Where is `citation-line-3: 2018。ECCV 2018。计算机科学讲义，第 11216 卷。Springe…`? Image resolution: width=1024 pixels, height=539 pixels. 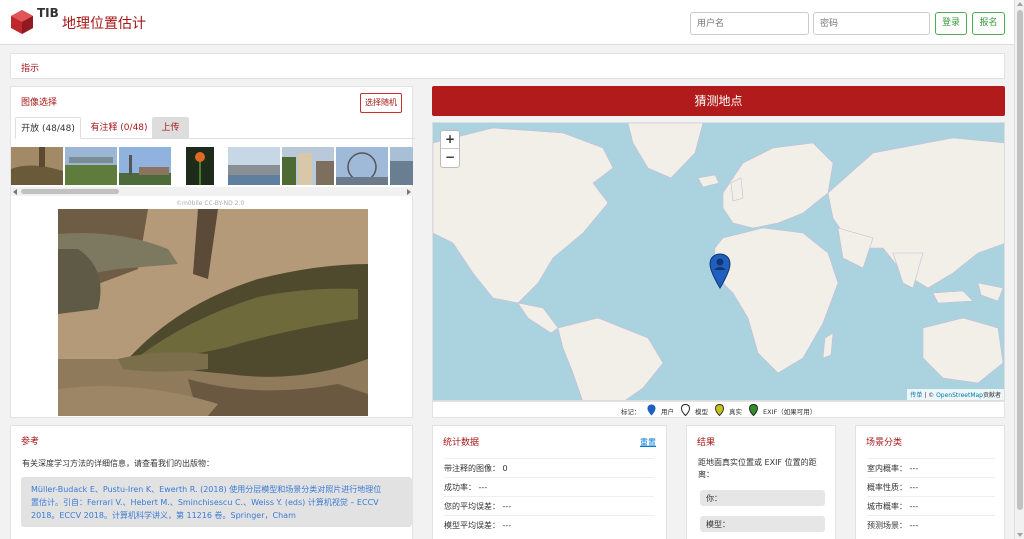
citation-line-3: 2018。ECCV 2018。计算机科学讲义，第 11216 卷。Springe… is located at coordinates (163, 515).